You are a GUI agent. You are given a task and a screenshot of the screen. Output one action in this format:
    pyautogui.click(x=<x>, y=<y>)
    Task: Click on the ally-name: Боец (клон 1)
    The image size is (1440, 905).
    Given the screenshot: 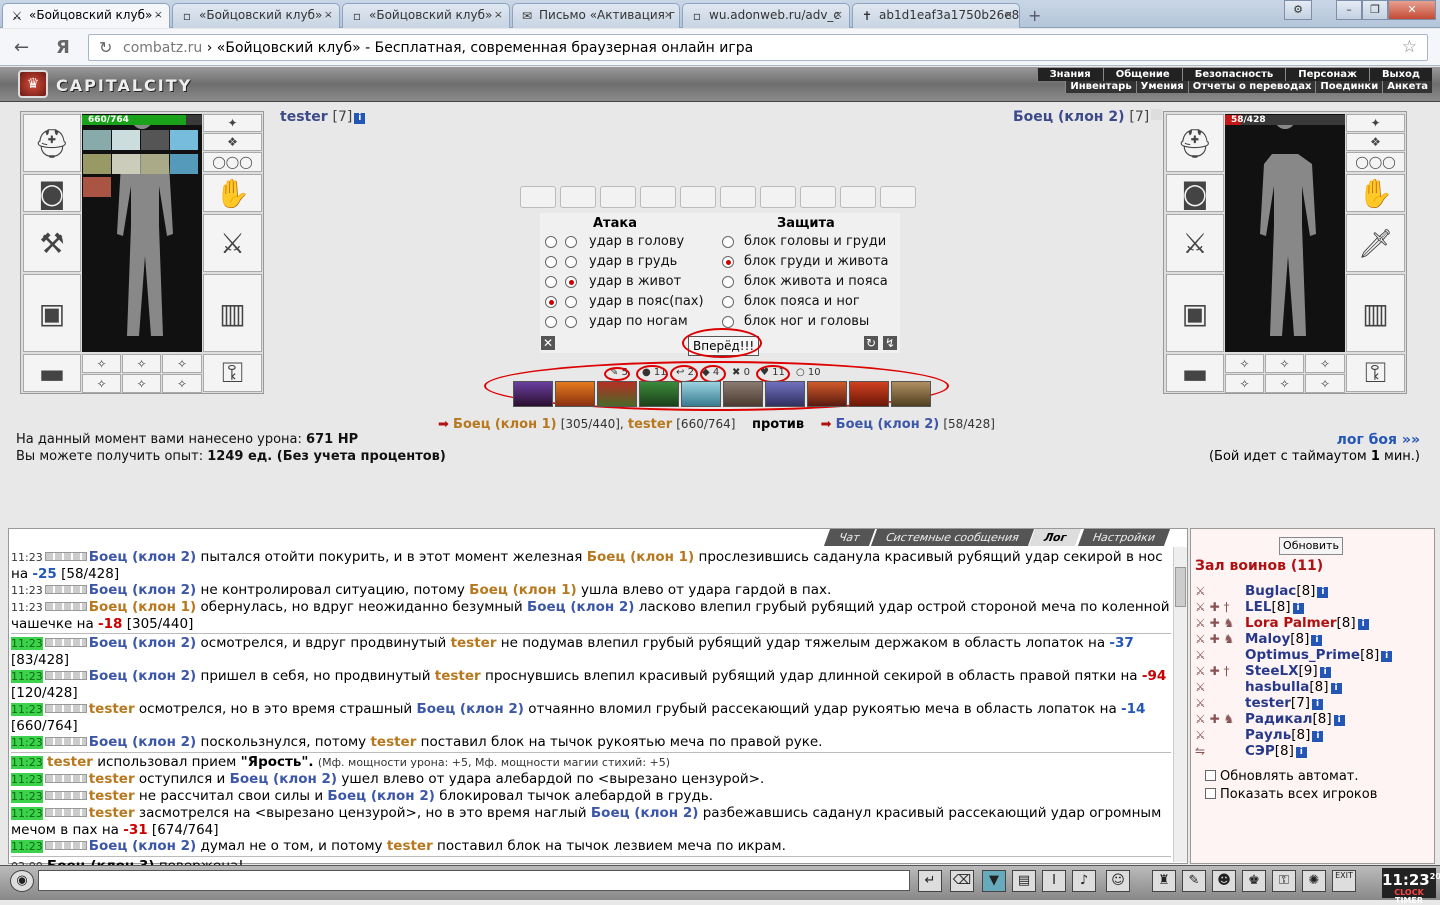 What is the action you would take?
    pyautogui.click(x=505, y=424)
    